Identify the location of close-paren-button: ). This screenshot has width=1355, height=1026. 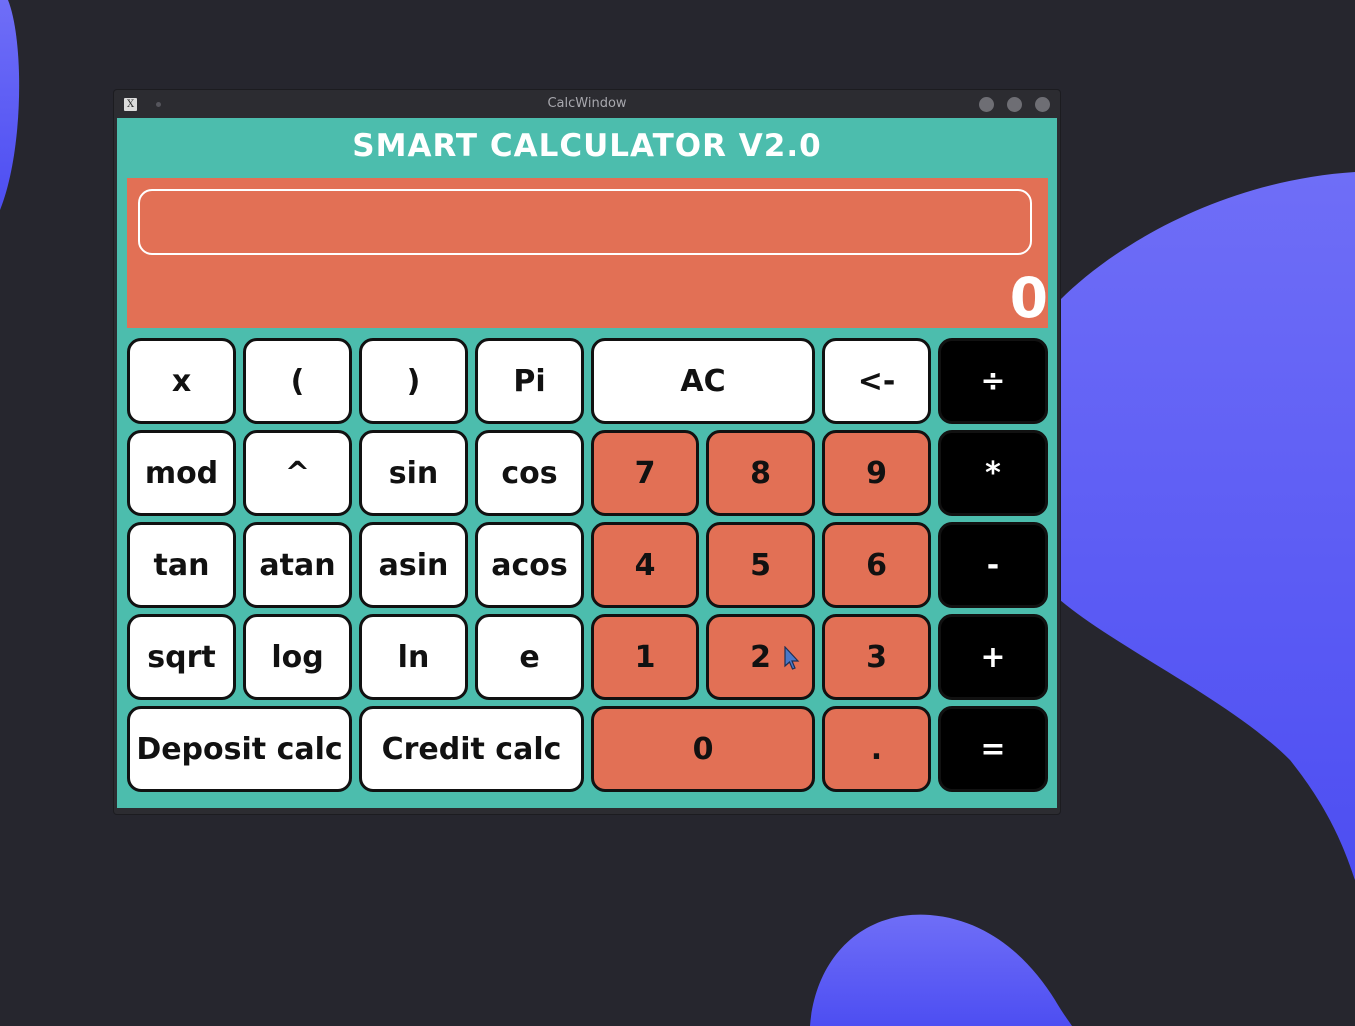
(413, 381).